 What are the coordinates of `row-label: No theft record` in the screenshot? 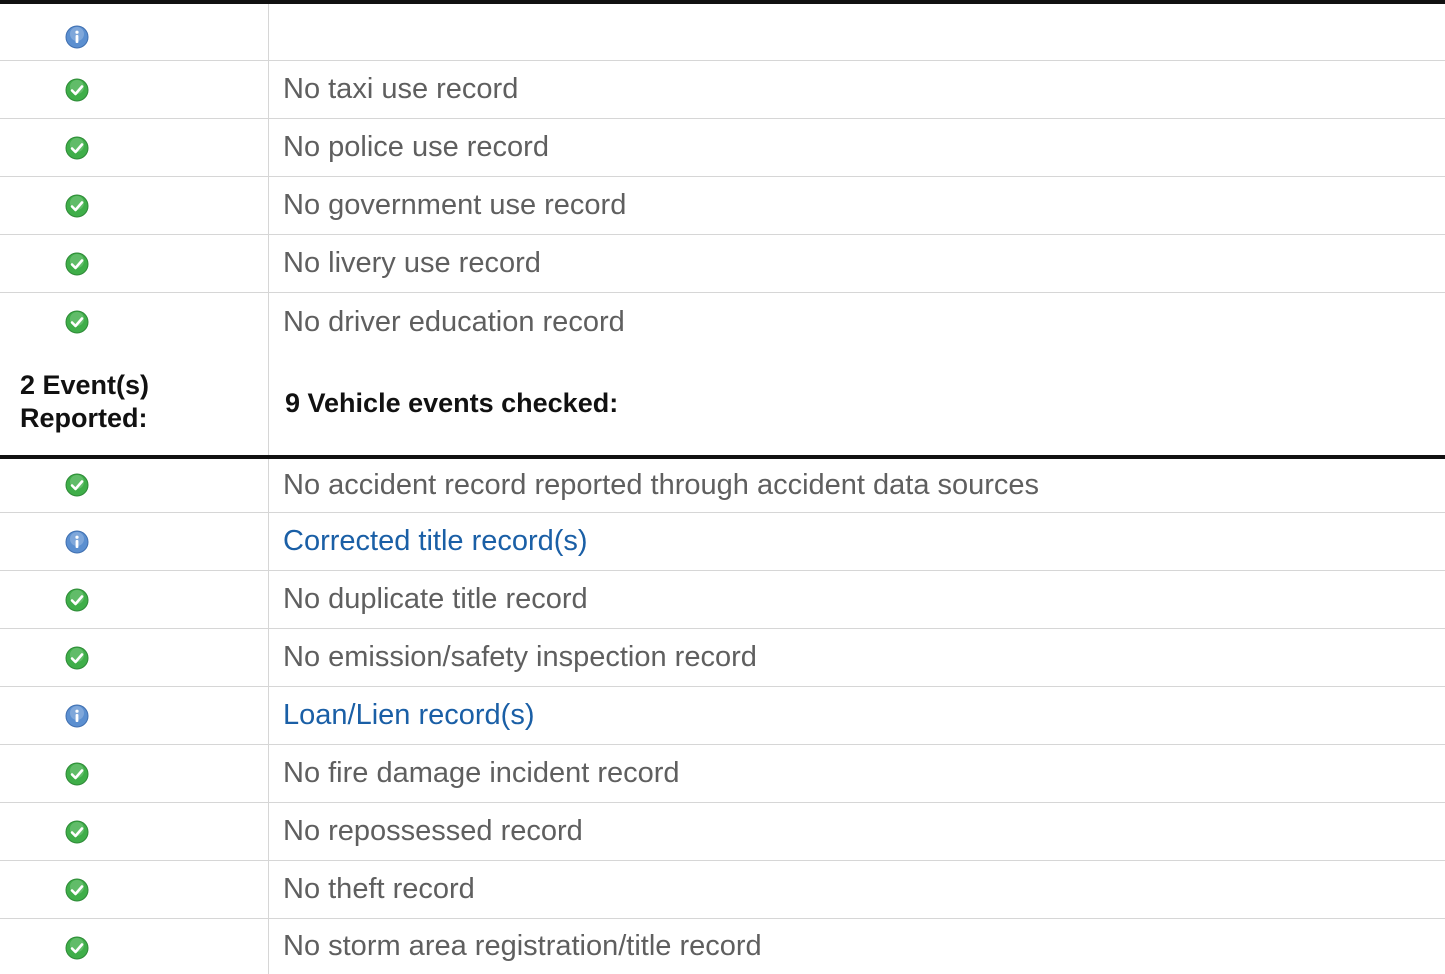 It's located at (856, 889).